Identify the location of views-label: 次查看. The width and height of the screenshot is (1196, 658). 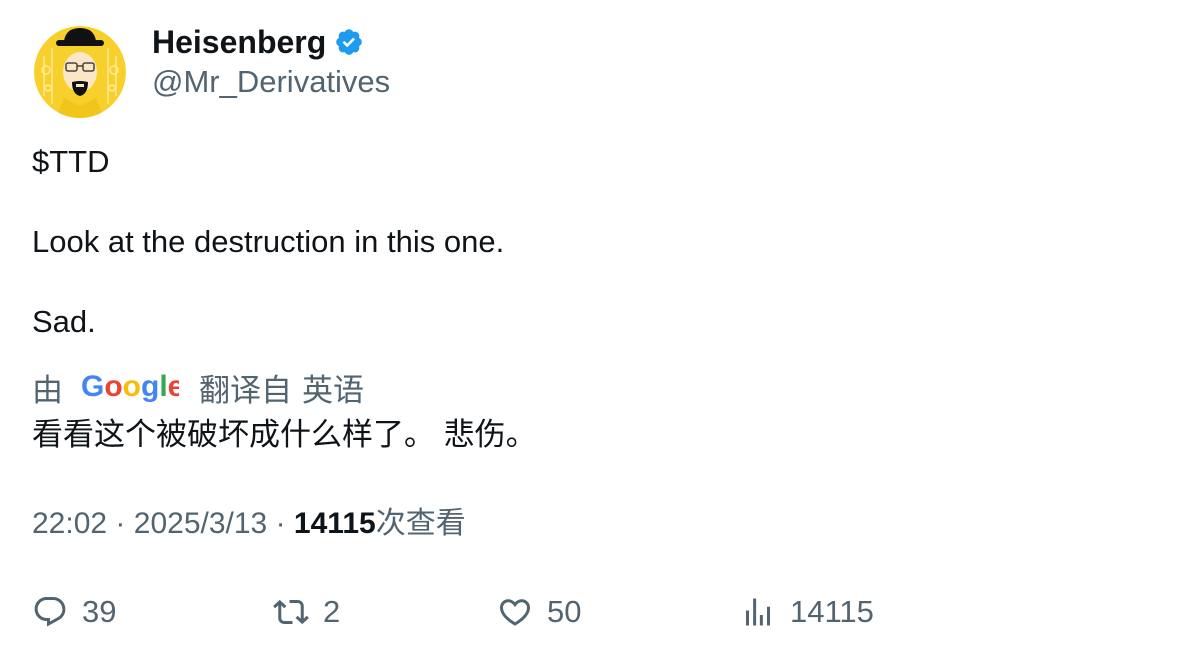
(420, 523).